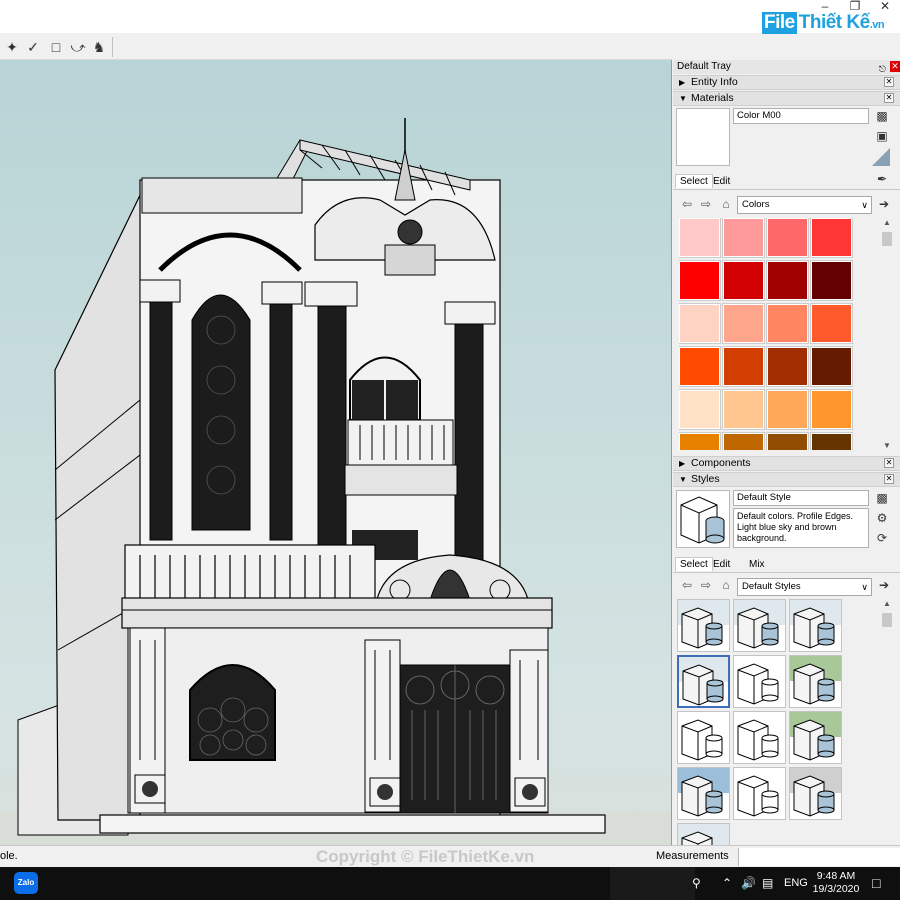  I want to click on restore-icon: ❐, so click(855, 7).